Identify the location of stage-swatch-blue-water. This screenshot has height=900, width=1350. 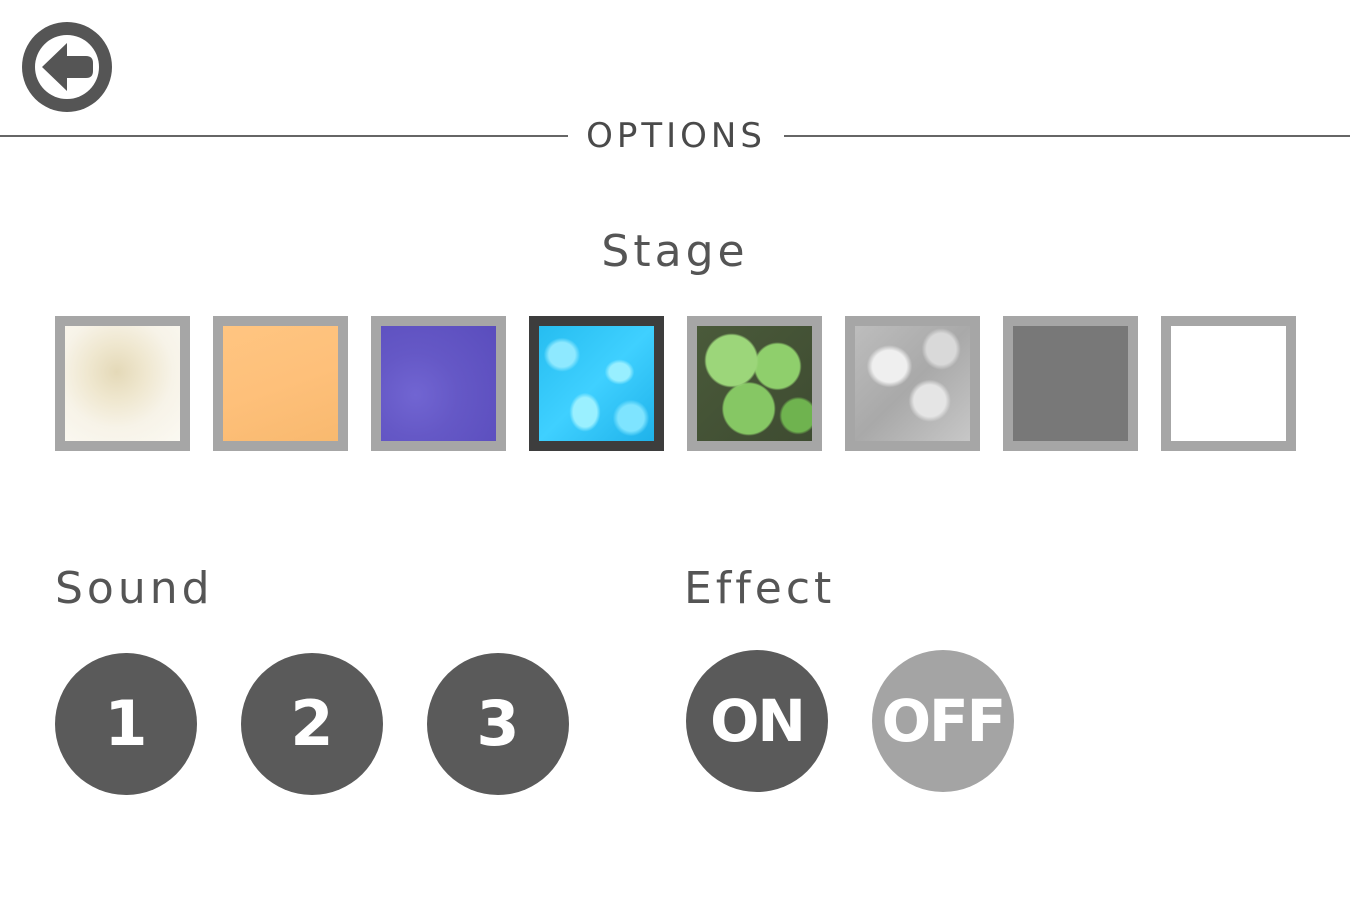
(596, 383).